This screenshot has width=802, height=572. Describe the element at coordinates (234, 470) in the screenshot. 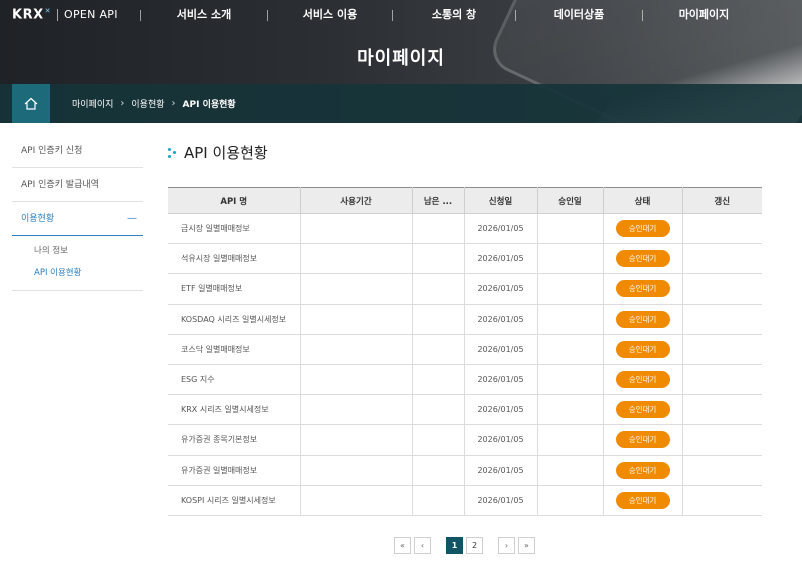

I see `cell-name: 유가증권 일별매매정보` at that location.